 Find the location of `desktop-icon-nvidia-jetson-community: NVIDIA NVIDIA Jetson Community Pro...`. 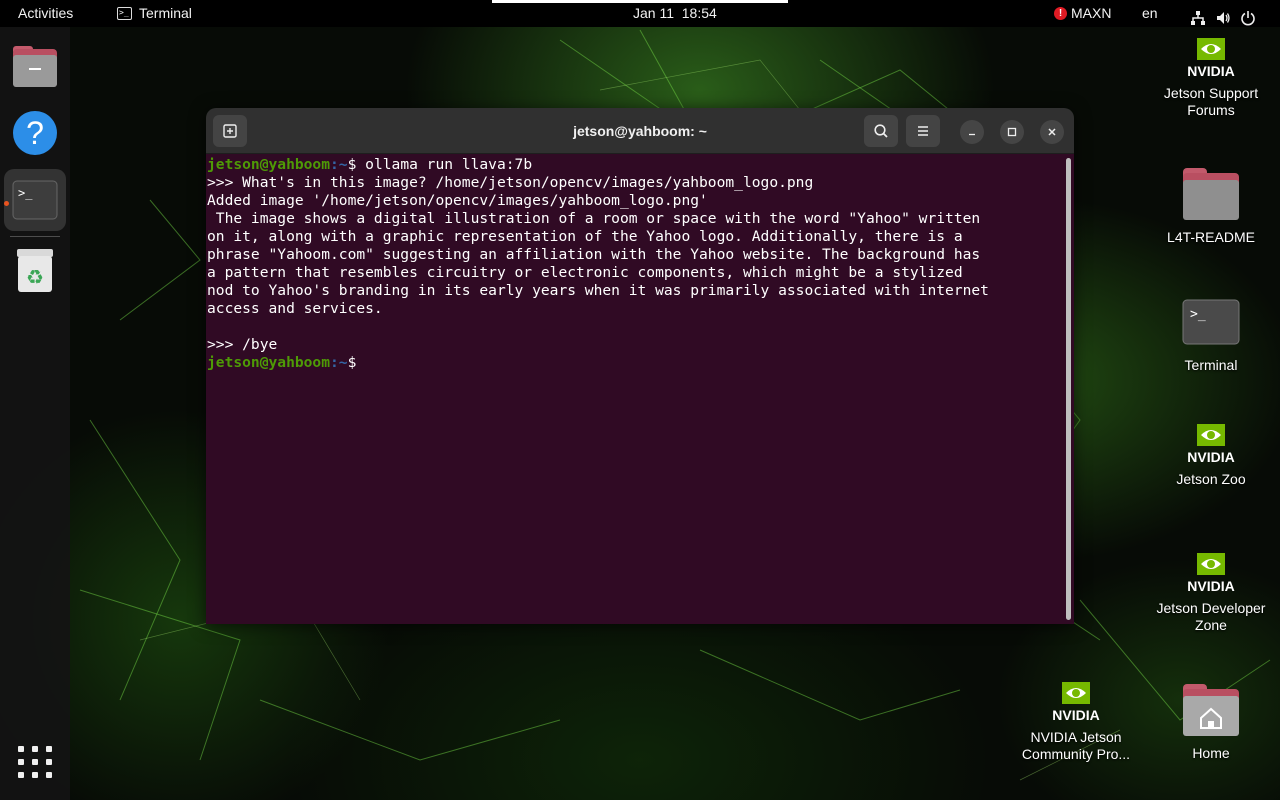

desktop-icon-nvidia-jetson-community: NVIDIA NVIDIA Jetson Community Pro... is located at coordinates (1076, 720).